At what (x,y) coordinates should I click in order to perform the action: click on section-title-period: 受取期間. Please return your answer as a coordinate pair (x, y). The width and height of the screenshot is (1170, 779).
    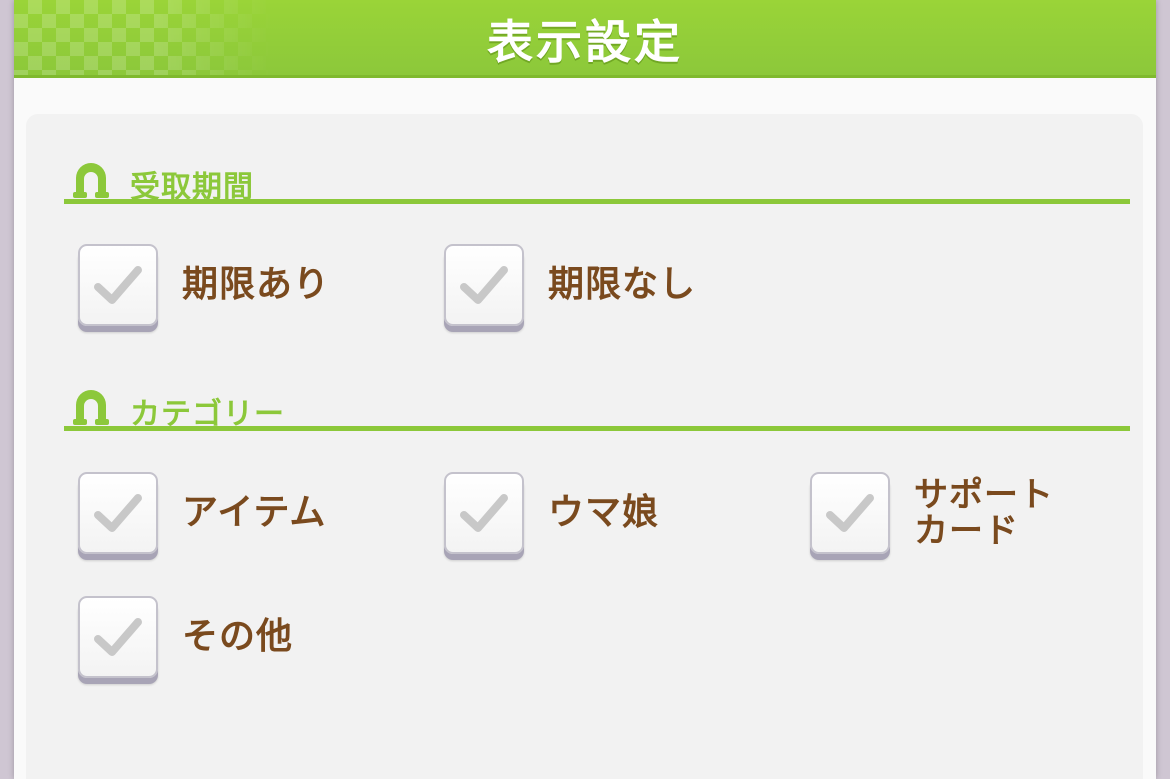
    Looking at the image, I should click on (192, 187).